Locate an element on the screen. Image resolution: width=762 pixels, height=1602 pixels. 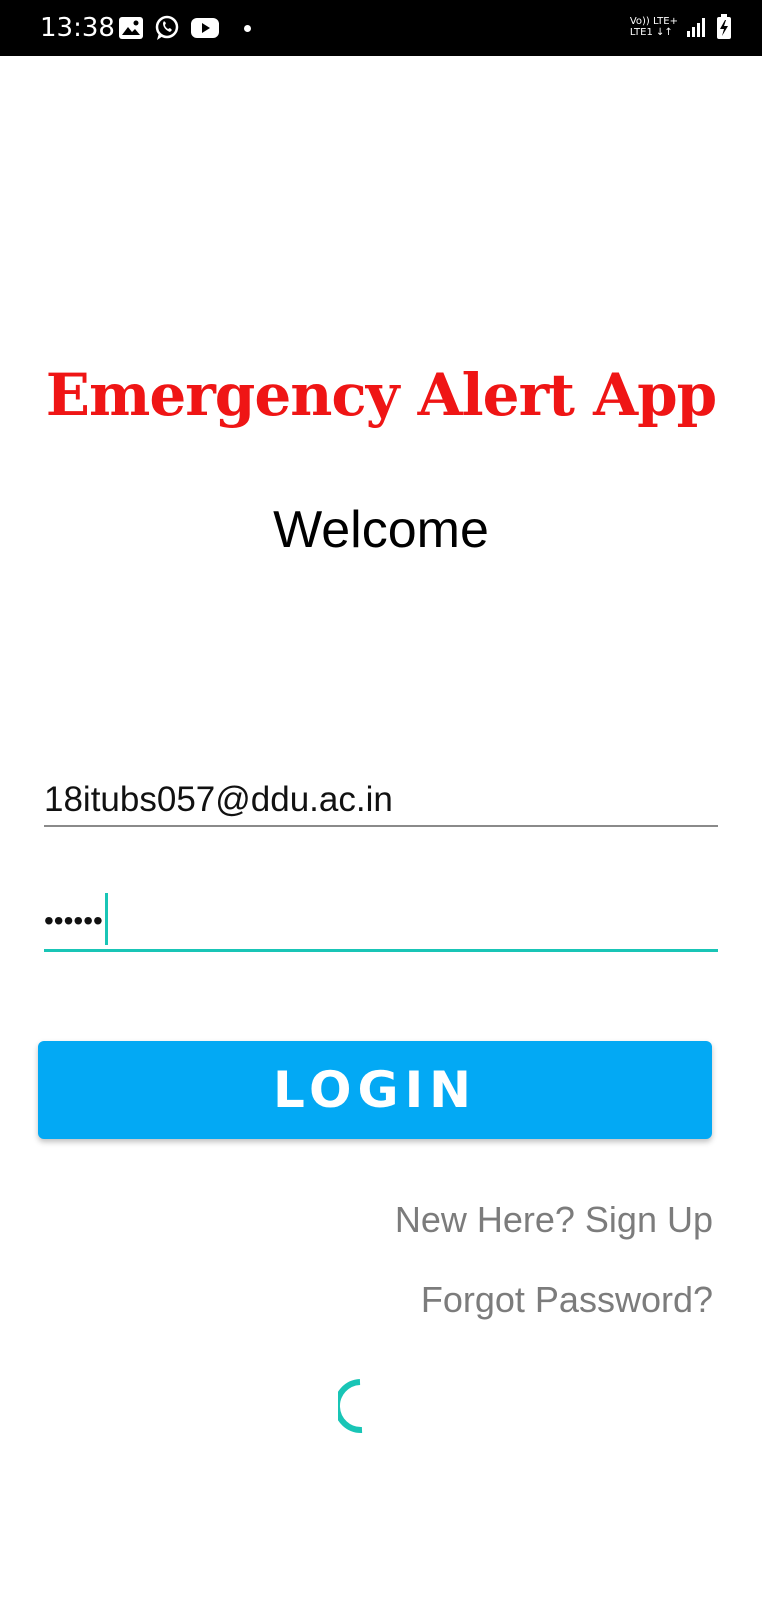
signal-icon is located at coordinates (696, 27).